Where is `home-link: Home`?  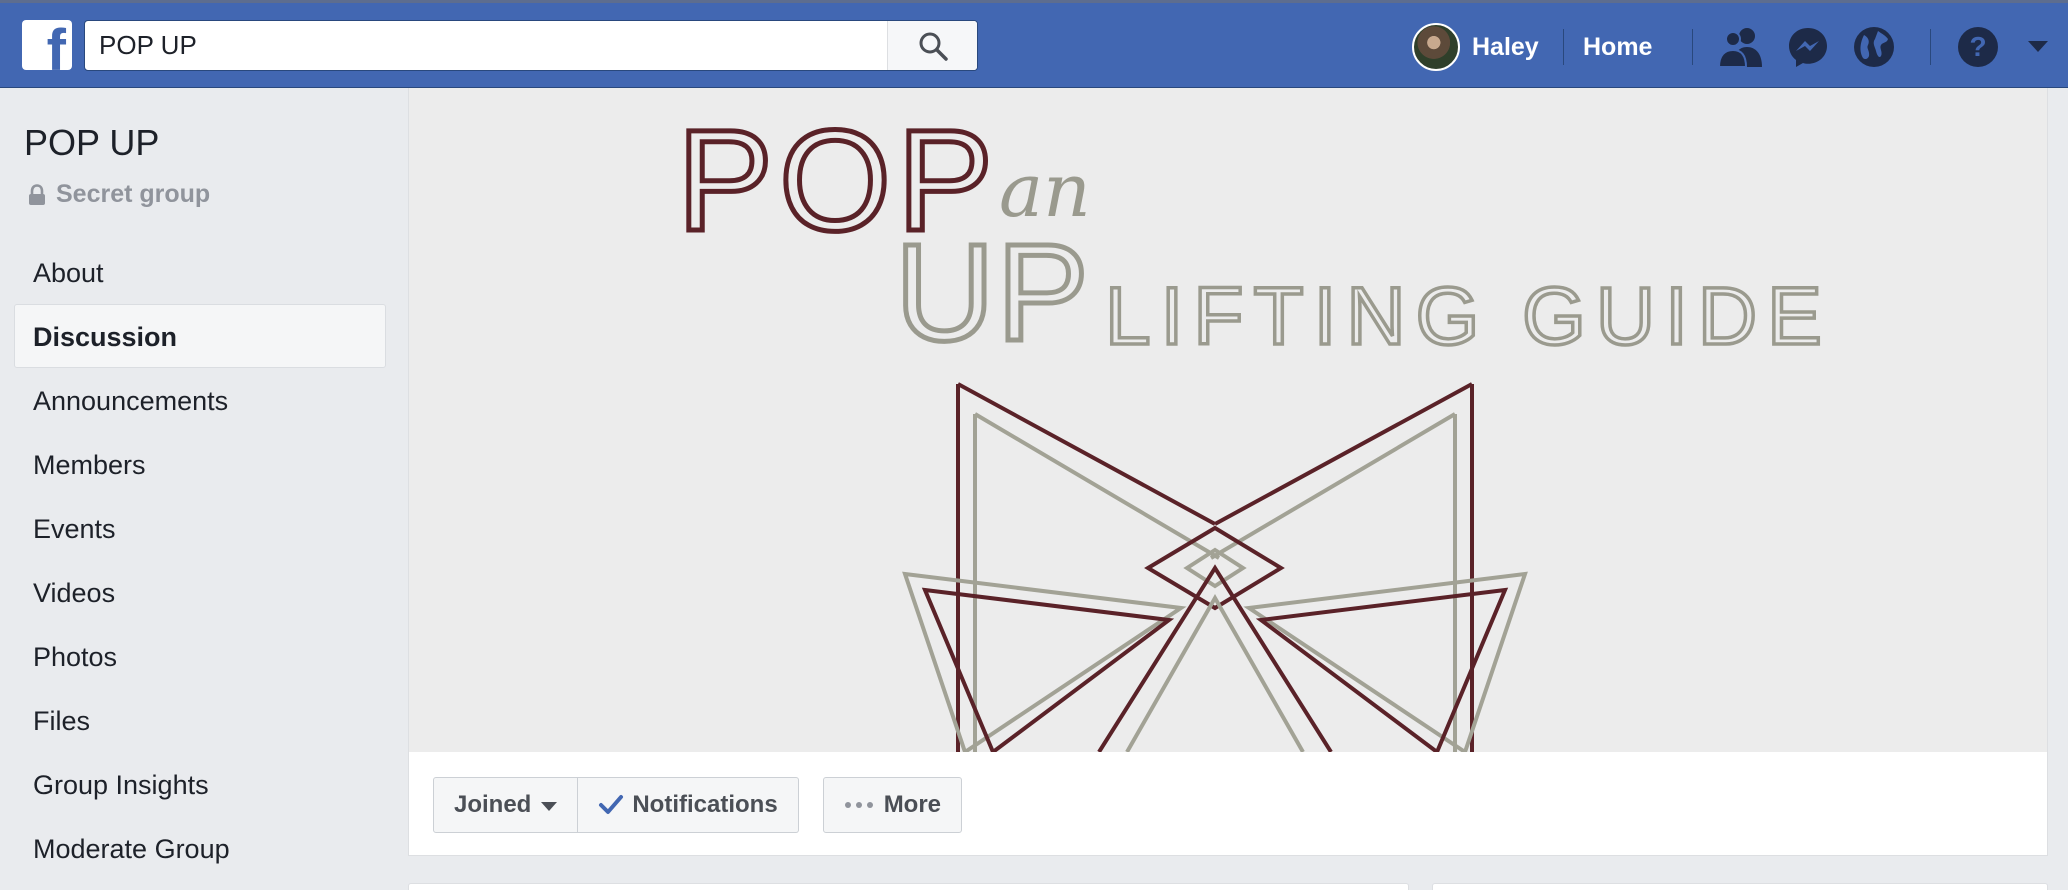
home-link: Home is located at coordinates (1617, 47).